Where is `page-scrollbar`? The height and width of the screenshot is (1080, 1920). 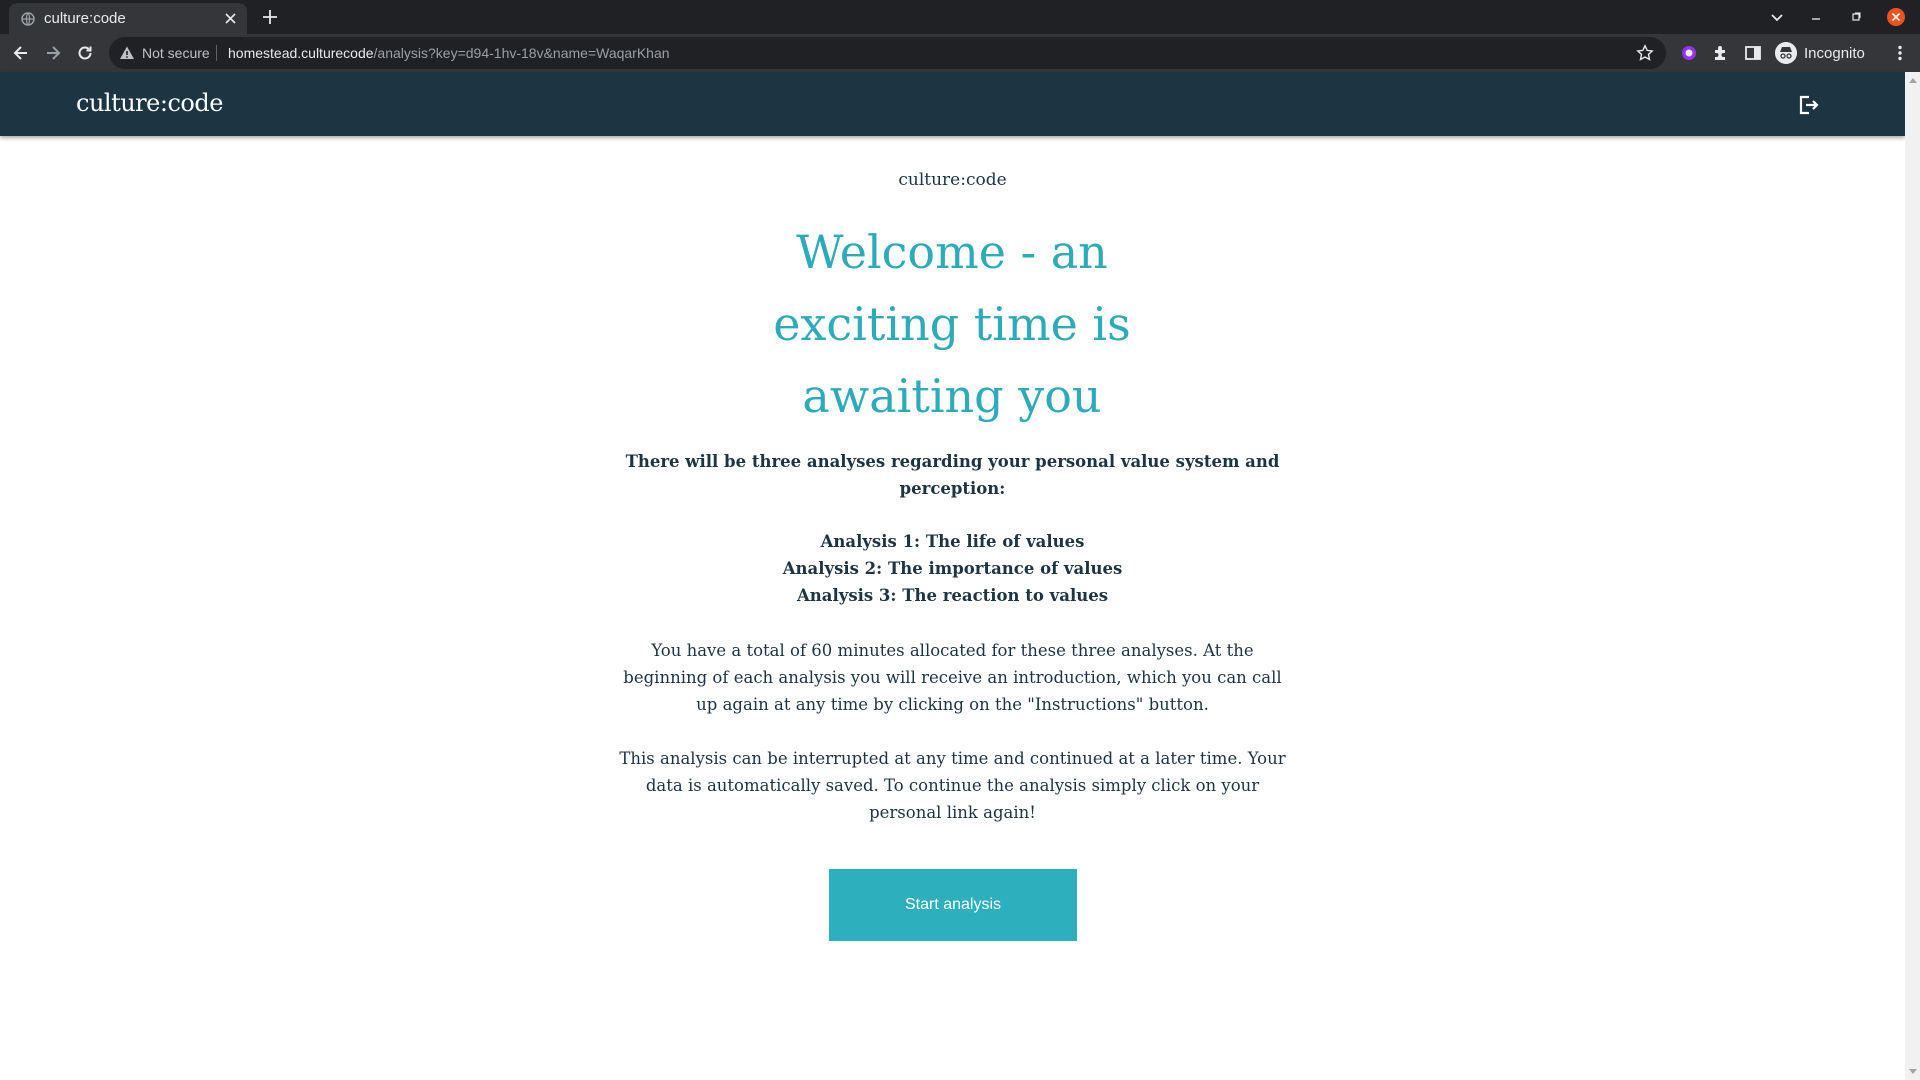 page-scrollbar is located at coordinates (1912, 576).